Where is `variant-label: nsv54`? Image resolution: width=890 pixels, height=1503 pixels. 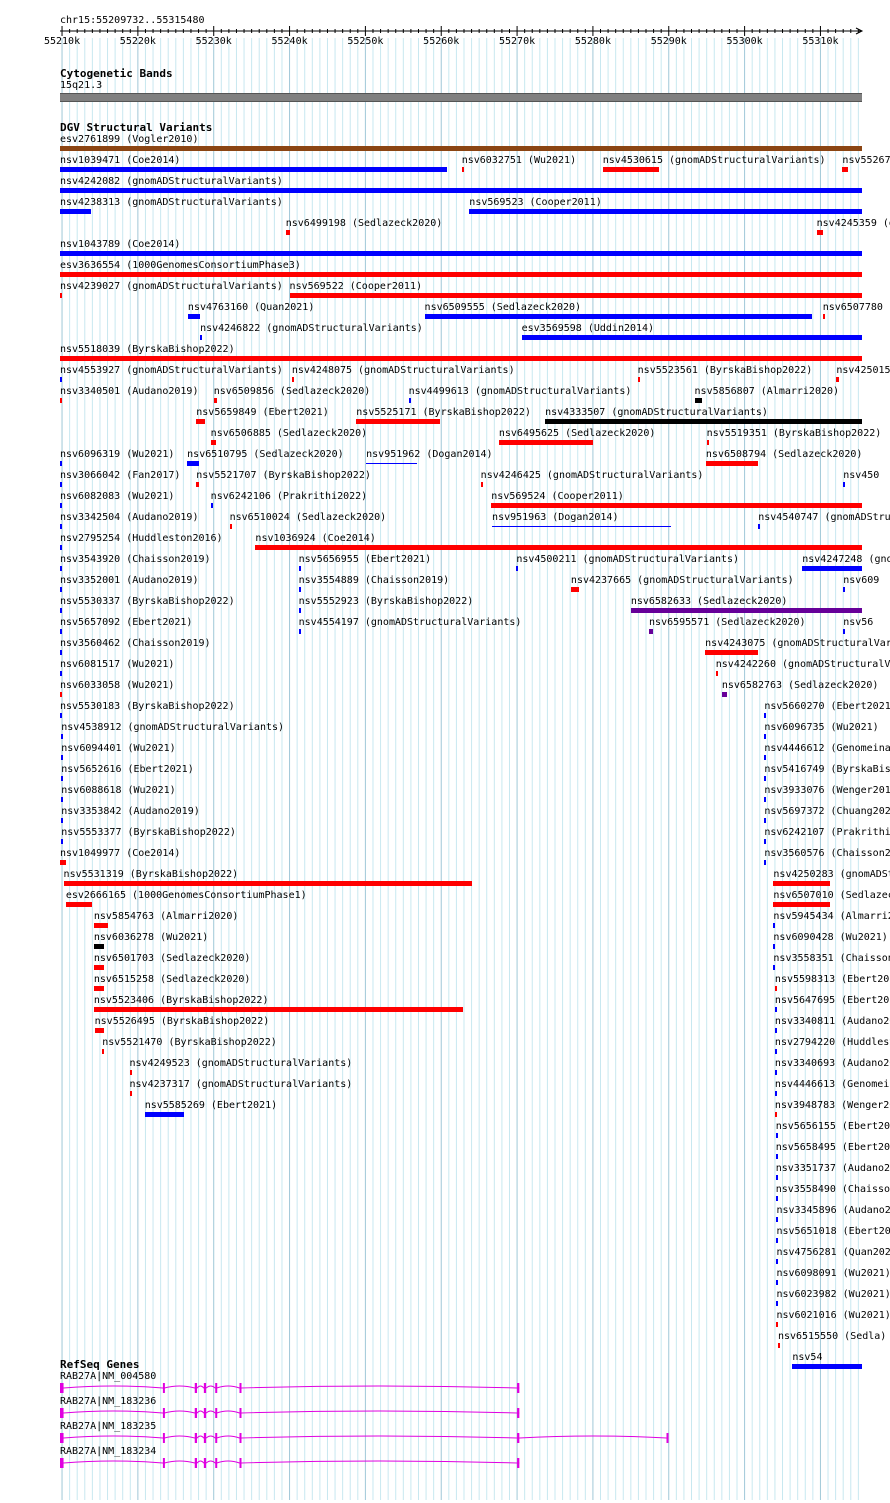
variant-label: nsv54 is located at coordinates (807, 1357).